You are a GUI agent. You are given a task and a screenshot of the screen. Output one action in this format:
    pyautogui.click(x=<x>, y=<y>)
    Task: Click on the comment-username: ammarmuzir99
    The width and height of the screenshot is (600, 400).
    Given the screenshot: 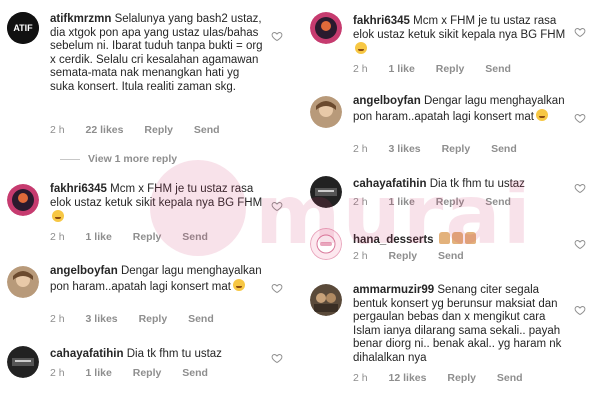 What is the action you would take?
    pyautogui.click(x=393, y=290)
    